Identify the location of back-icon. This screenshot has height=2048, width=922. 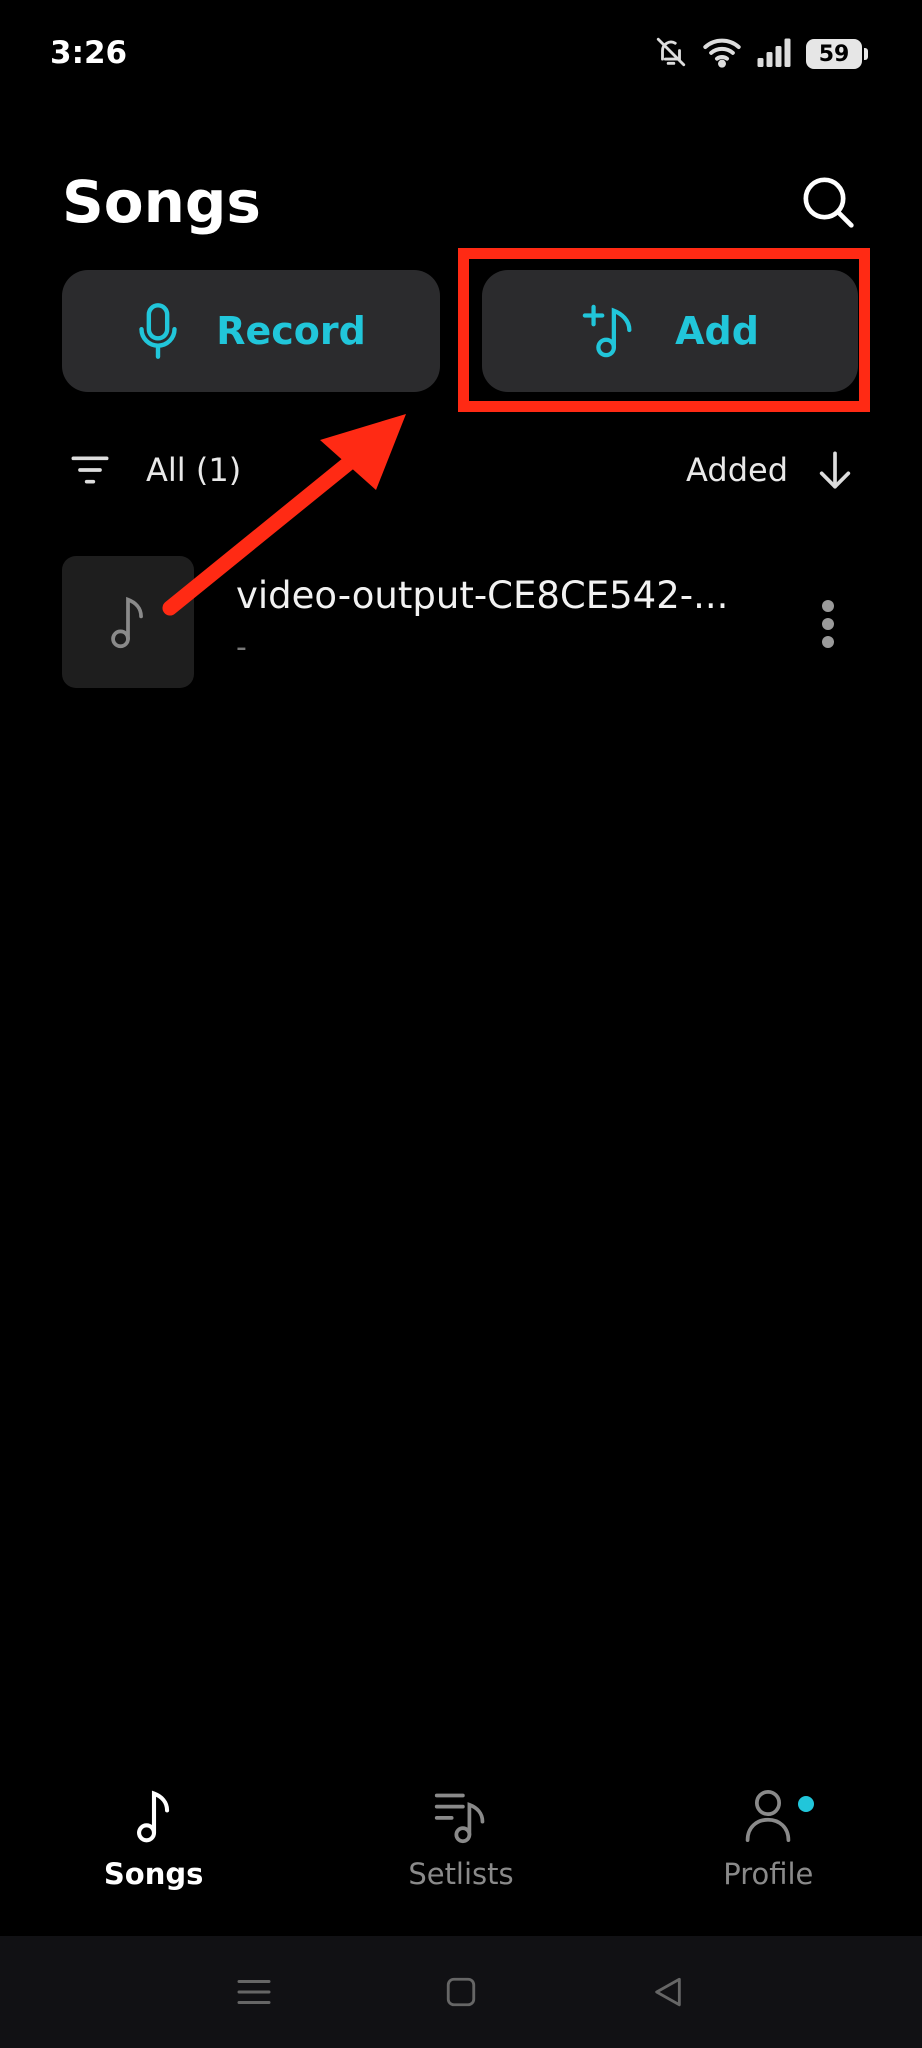
(668, 1992).